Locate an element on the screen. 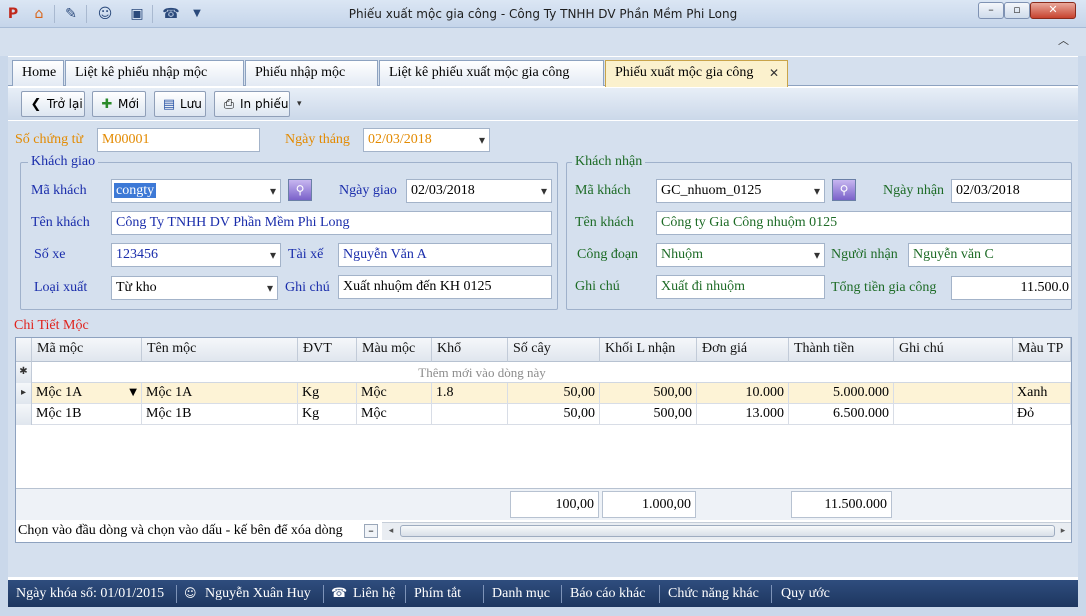  cell-final-color: Đỏ is located at coordinates (1042, 414).